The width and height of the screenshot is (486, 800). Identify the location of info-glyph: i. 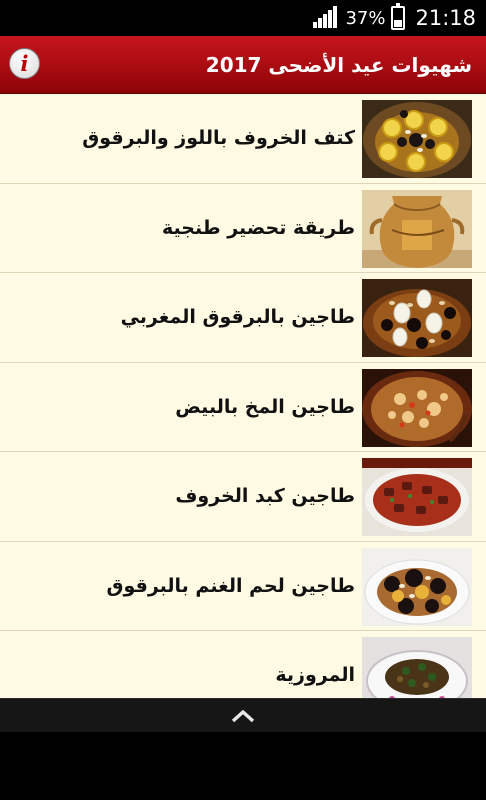
(24, 63).